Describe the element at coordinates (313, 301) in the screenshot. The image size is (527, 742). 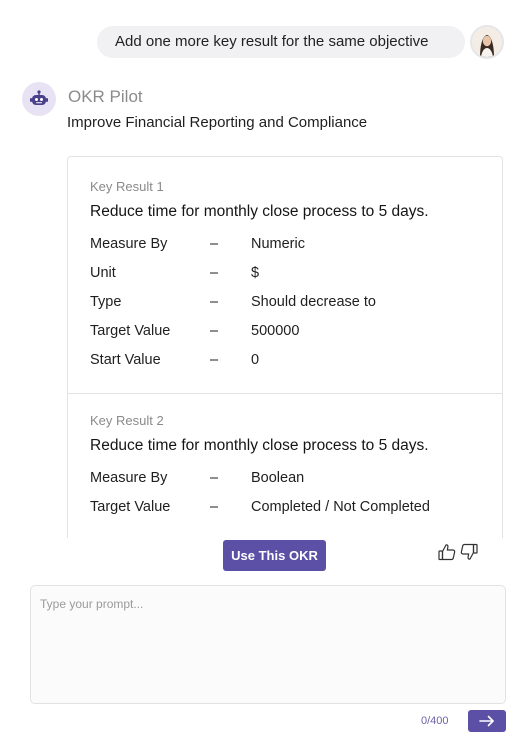
I see `kr-row-value: Should decrease to` at that location.